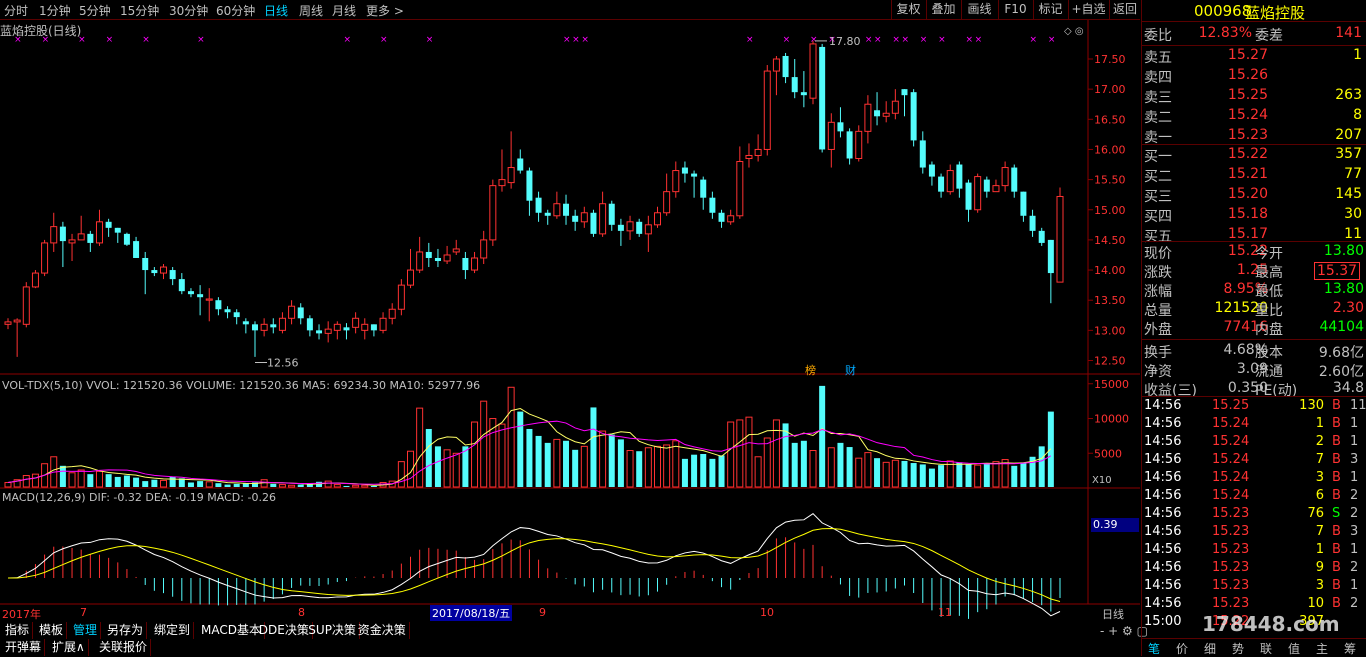 This screenshot has width=1366, height=657. What do you see at coordinates (1354, 477) in the screenshot?
I see `trade-count: 1` at bounding box center [1354, 477].